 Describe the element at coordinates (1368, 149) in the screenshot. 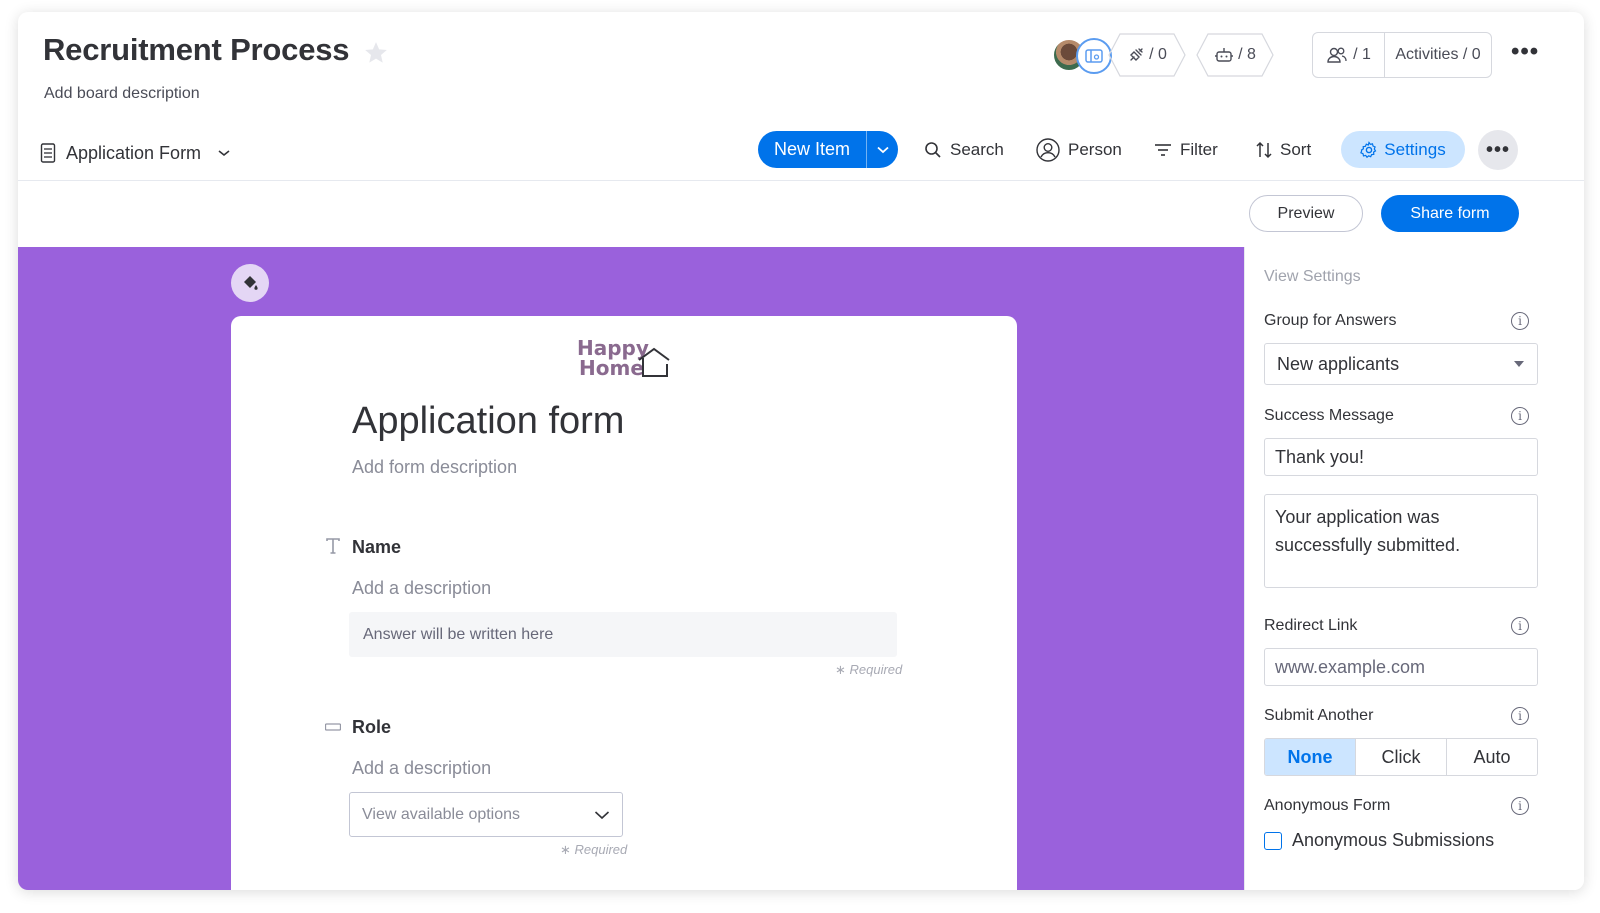

I see `gear-icon` at that location.